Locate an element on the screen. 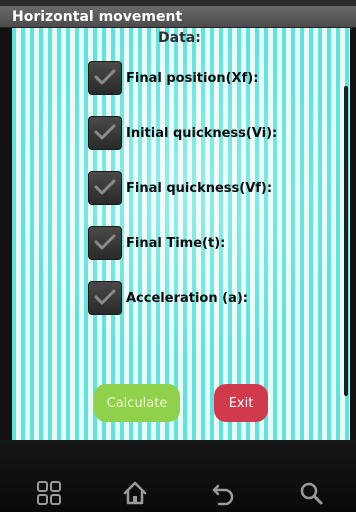 This screenshot has height=512, width=356. checkbox-final-quickness is located at coordinates (105, 188).